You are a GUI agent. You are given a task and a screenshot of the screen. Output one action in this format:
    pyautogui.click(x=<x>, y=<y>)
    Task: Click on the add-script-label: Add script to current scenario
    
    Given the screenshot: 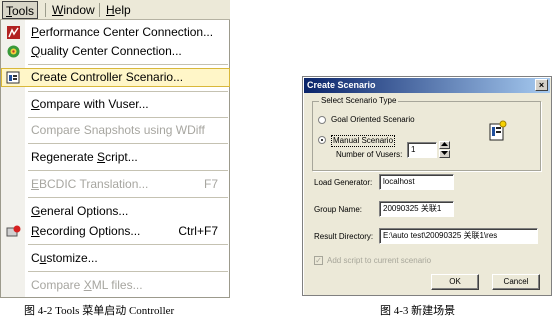 What is the action you would take?
    pyautogui.click(x=379, y=260)
    